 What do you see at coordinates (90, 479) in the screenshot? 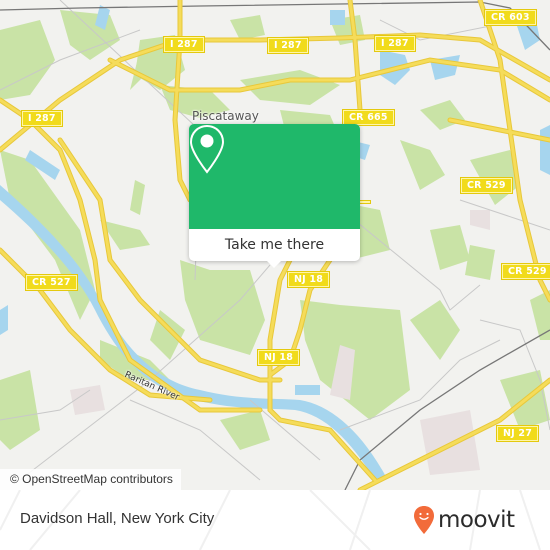
I see `map-attribution: © OpenStreetMap contributors` at bounding box center [90, 479].